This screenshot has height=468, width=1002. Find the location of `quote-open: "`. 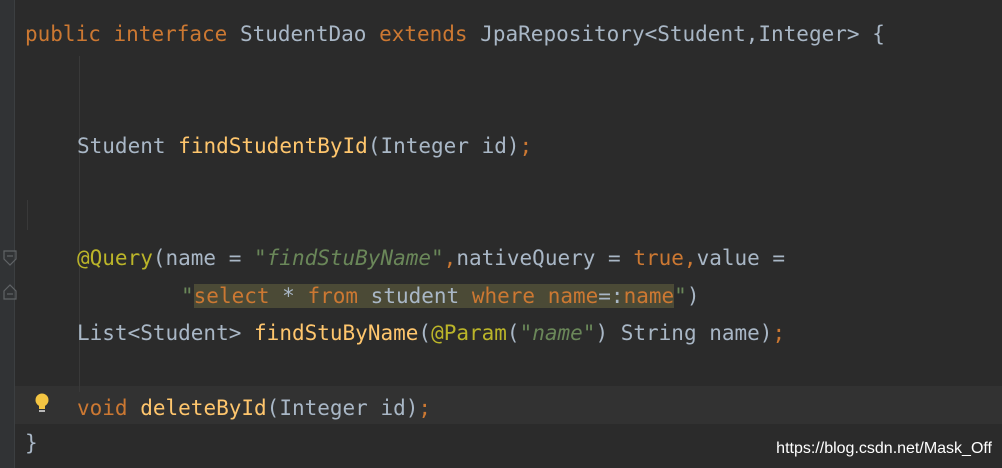

quote-open: " is located at coordinates (187, 296).